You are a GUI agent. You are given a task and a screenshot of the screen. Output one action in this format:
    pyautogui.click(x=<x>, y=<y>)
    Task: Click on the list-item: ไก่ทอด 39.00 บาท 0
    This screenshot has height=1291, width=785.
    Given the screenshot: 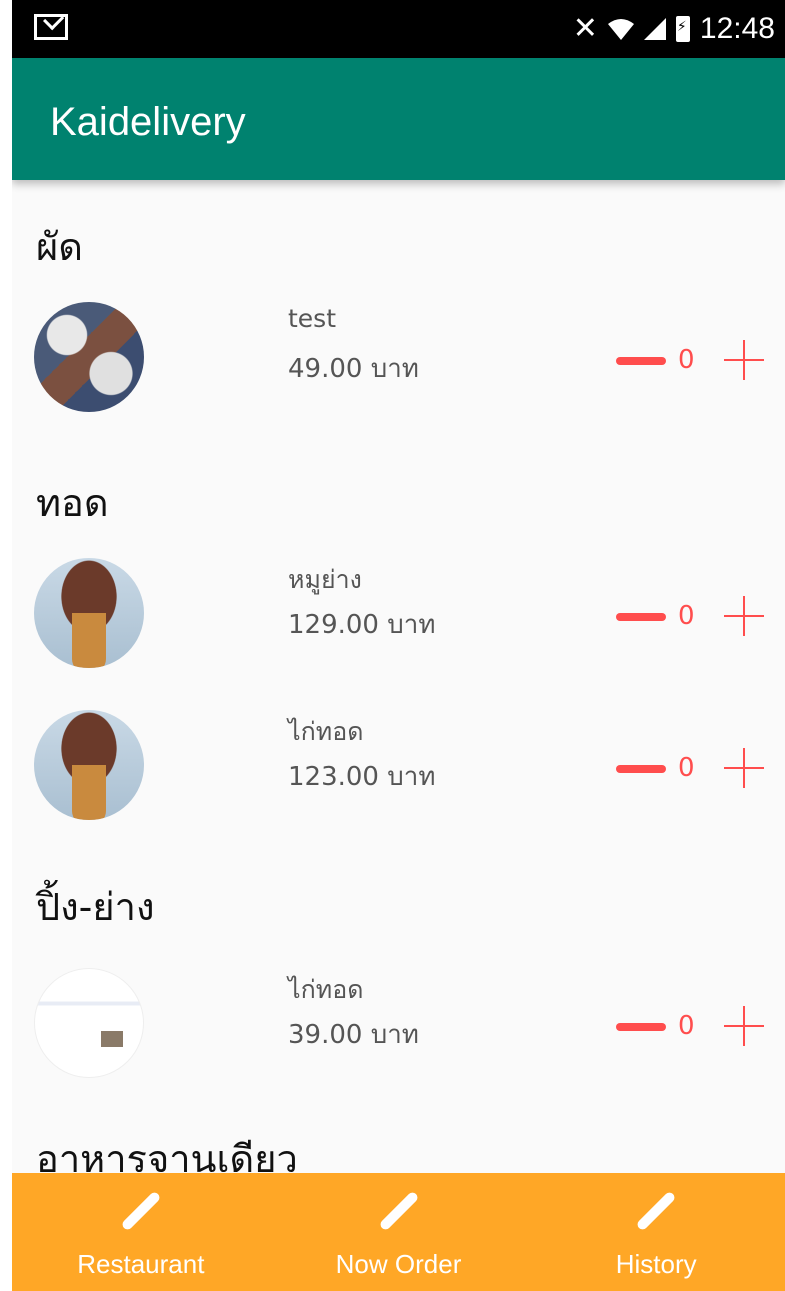 What is the action you would take?
    pyautogui.click(x=398, y=1023)
    